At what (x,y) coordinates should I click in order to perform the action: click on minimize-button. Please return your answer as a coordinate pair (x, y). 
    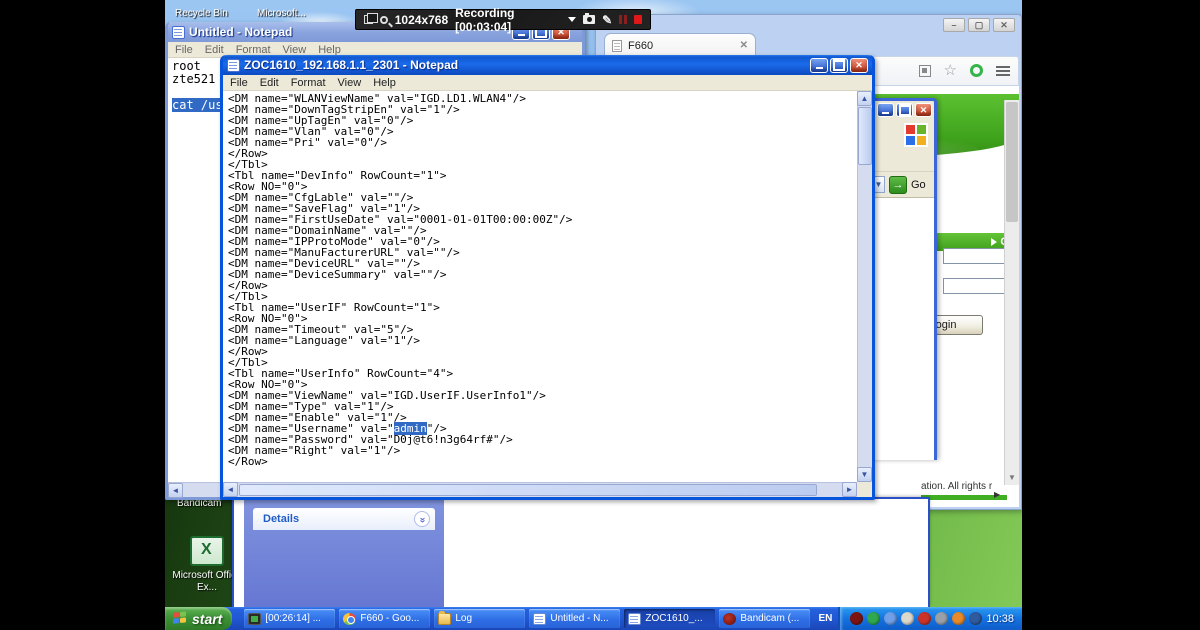
    Looking at the image, I should click on (819, 65).